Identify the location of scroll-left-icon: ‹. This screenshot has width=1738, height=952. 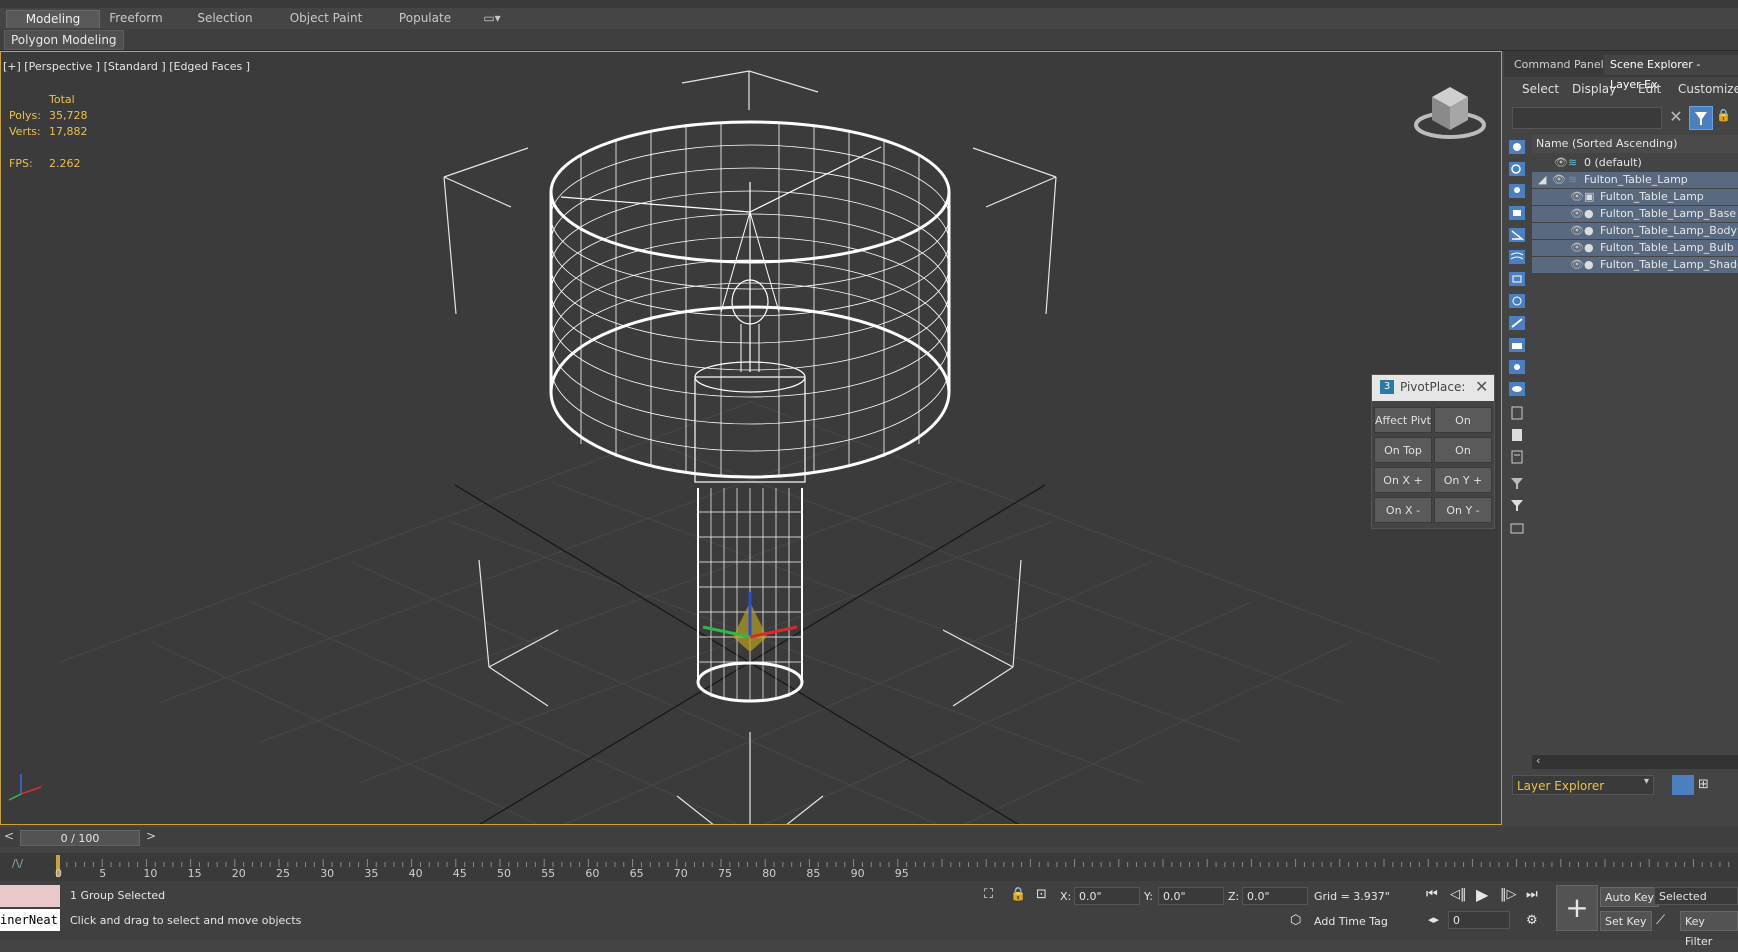
(1538, 760).